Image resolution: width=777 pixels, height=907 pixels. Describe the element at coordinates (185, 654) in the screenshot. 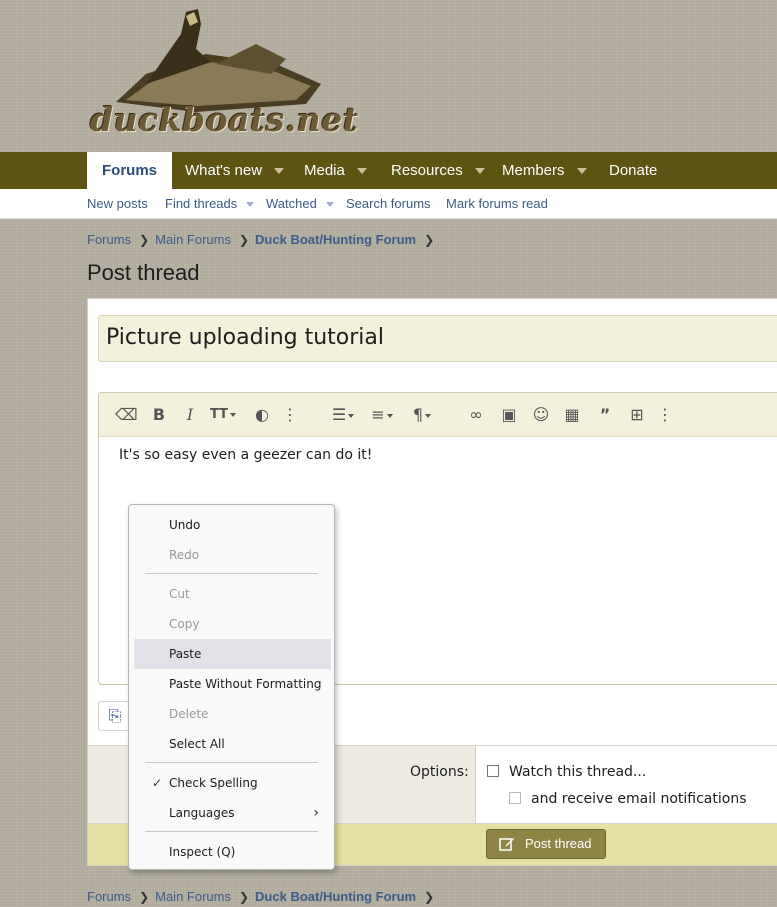

I see `ctx-label: Paste` at that location.